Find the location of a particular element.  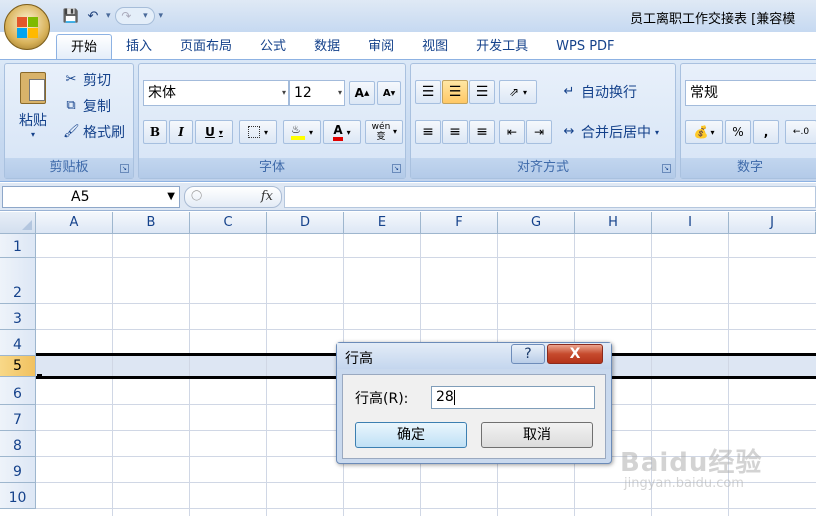

number-format-select: 常规 is located at coordinates (750, 93).